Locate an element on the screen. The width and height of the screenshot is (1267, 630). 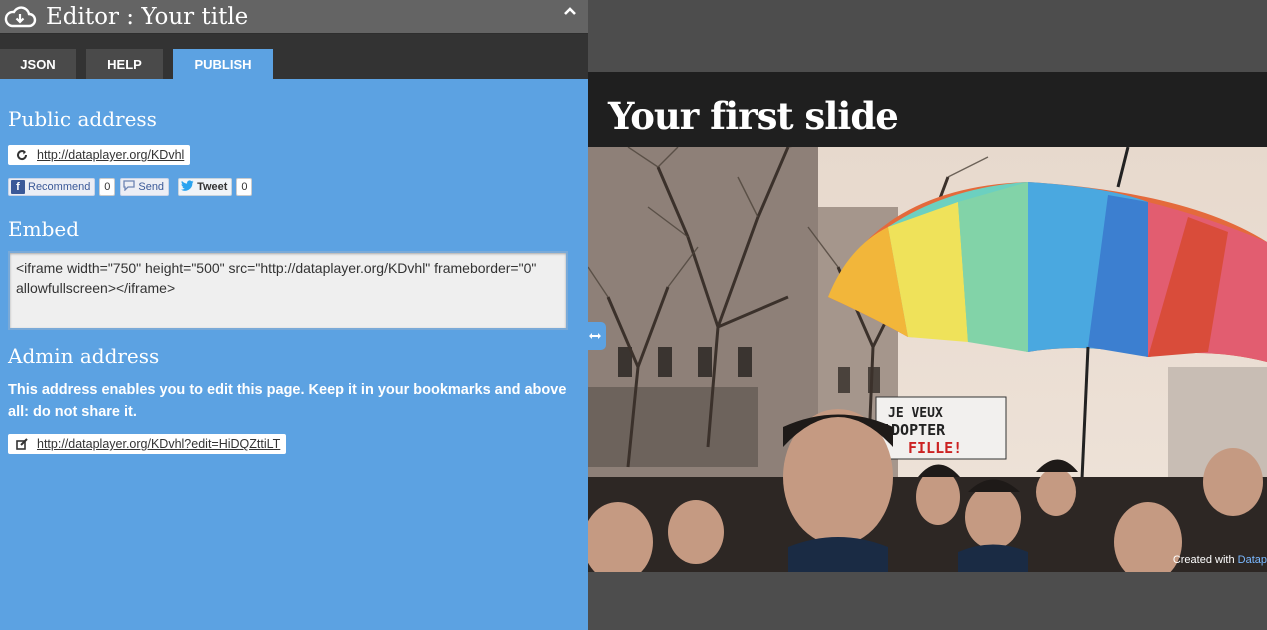
tab-publish: PUBLISH is located at coordinates (223, 64).